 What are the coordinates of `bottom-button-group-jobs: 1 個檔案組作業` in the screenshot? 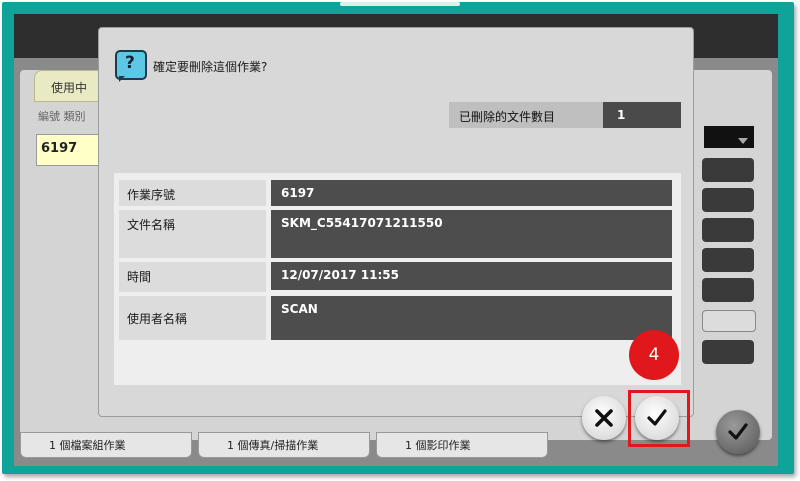 It's located at (106, 445).